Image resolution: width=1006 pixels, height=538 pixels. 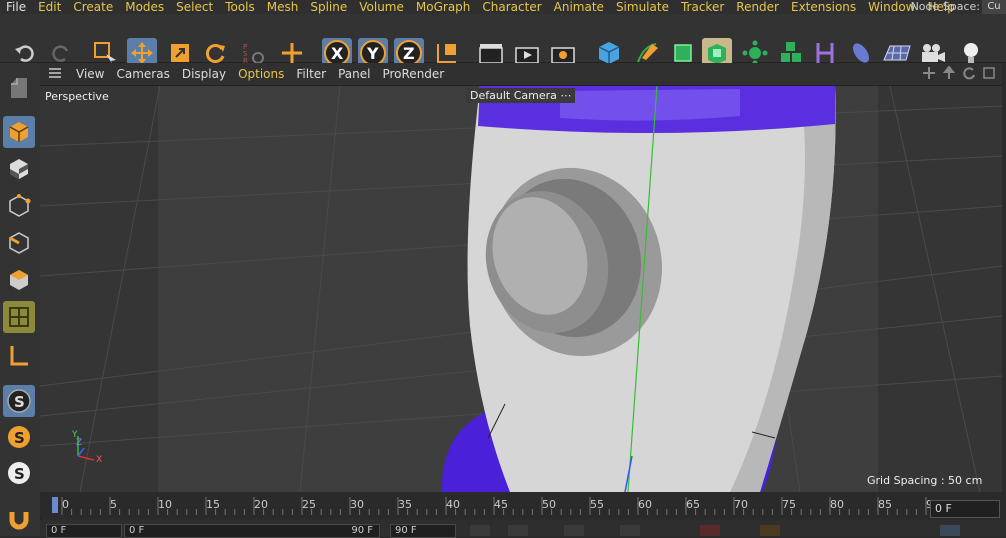 What do you see at coordinates (372, 53) in the screenshot?
I see `svg-text: Y` at bounding box center [372, 53].